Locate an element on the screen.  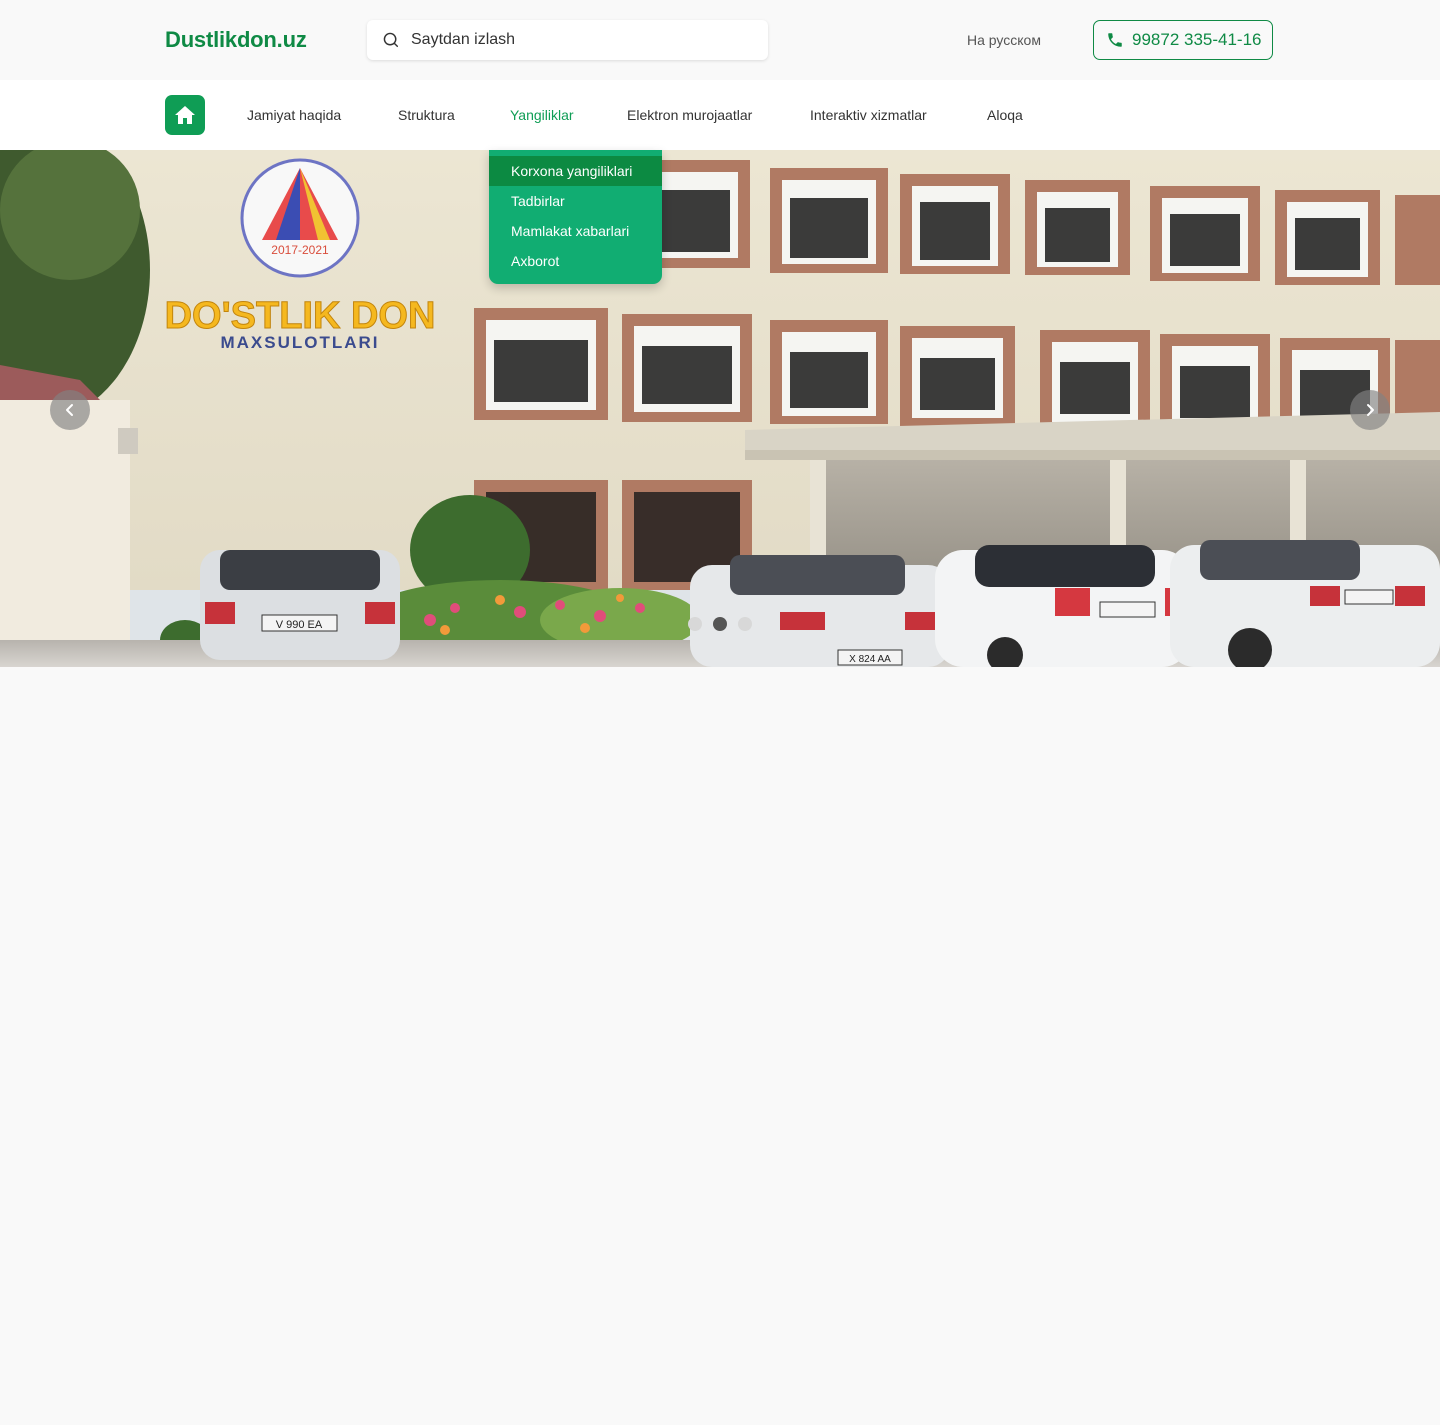
search-input is located at coordinates (576, 40).